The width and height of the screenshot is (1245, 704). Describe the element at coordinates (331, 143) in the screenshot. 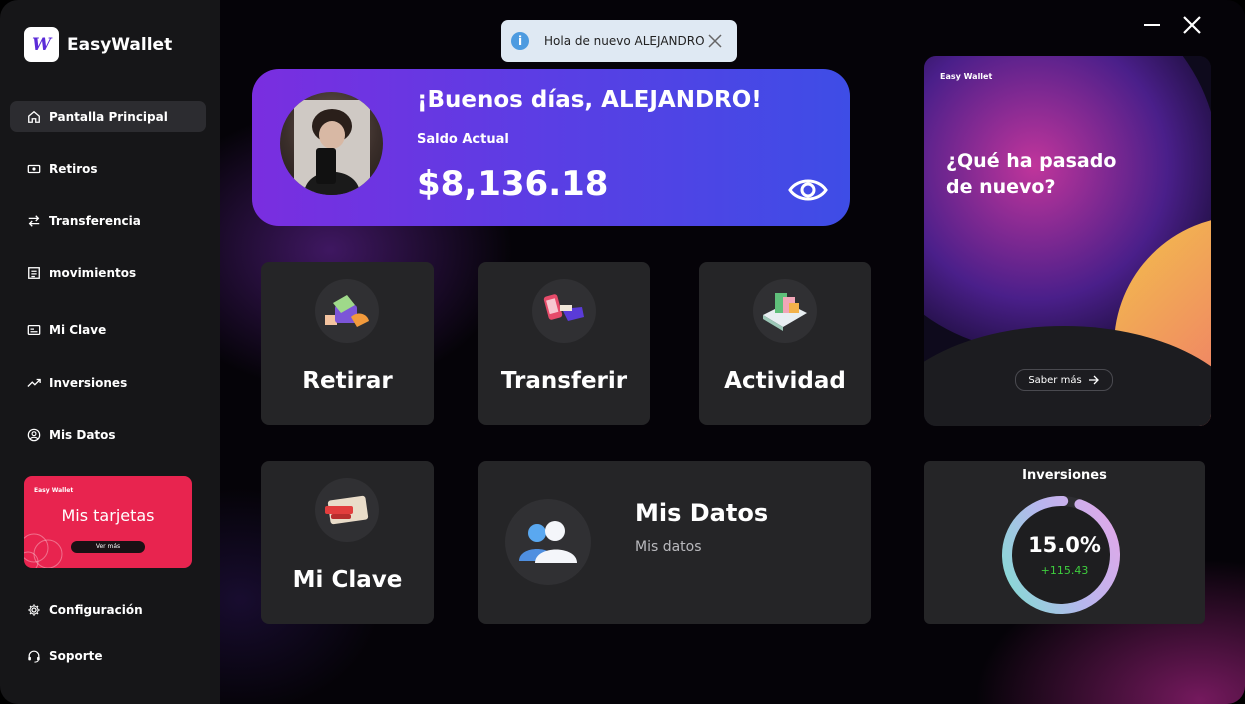

I see `avatar` at that location.